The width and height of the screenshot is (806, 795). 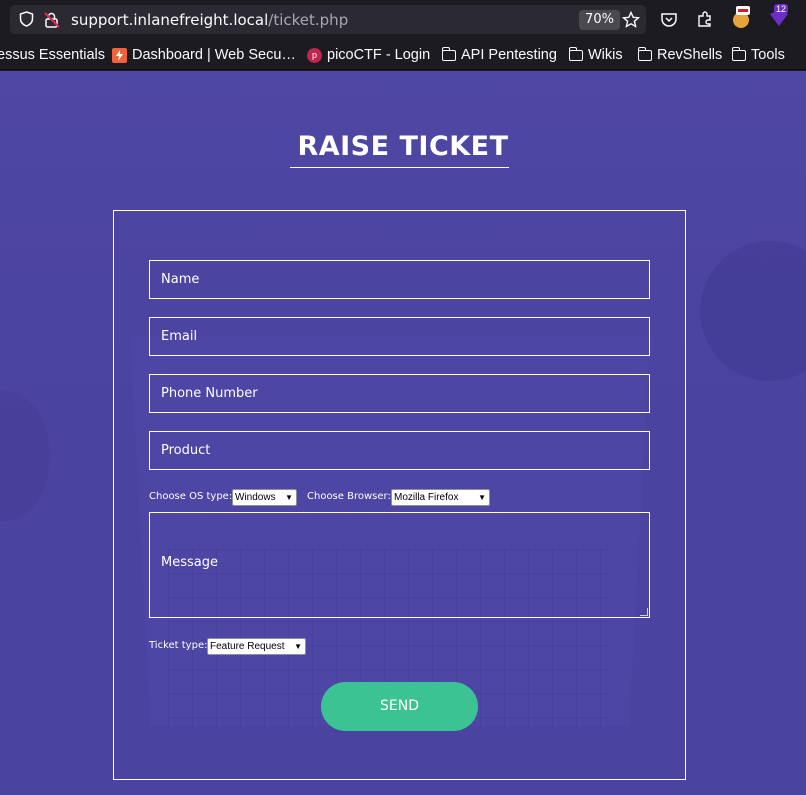 What do you see at coordinates (399, 450) in the screenshot?
I see `product-input: Product` at bounding box center [399, 450].